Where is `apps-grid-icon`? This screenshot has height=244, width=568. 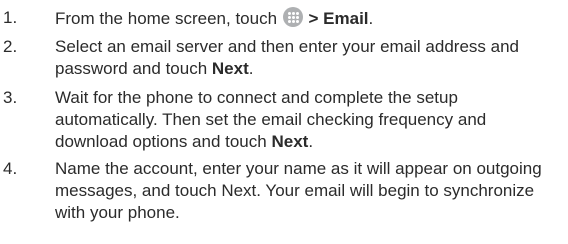
apps-grid-icon is located at coordinates (292, 17).